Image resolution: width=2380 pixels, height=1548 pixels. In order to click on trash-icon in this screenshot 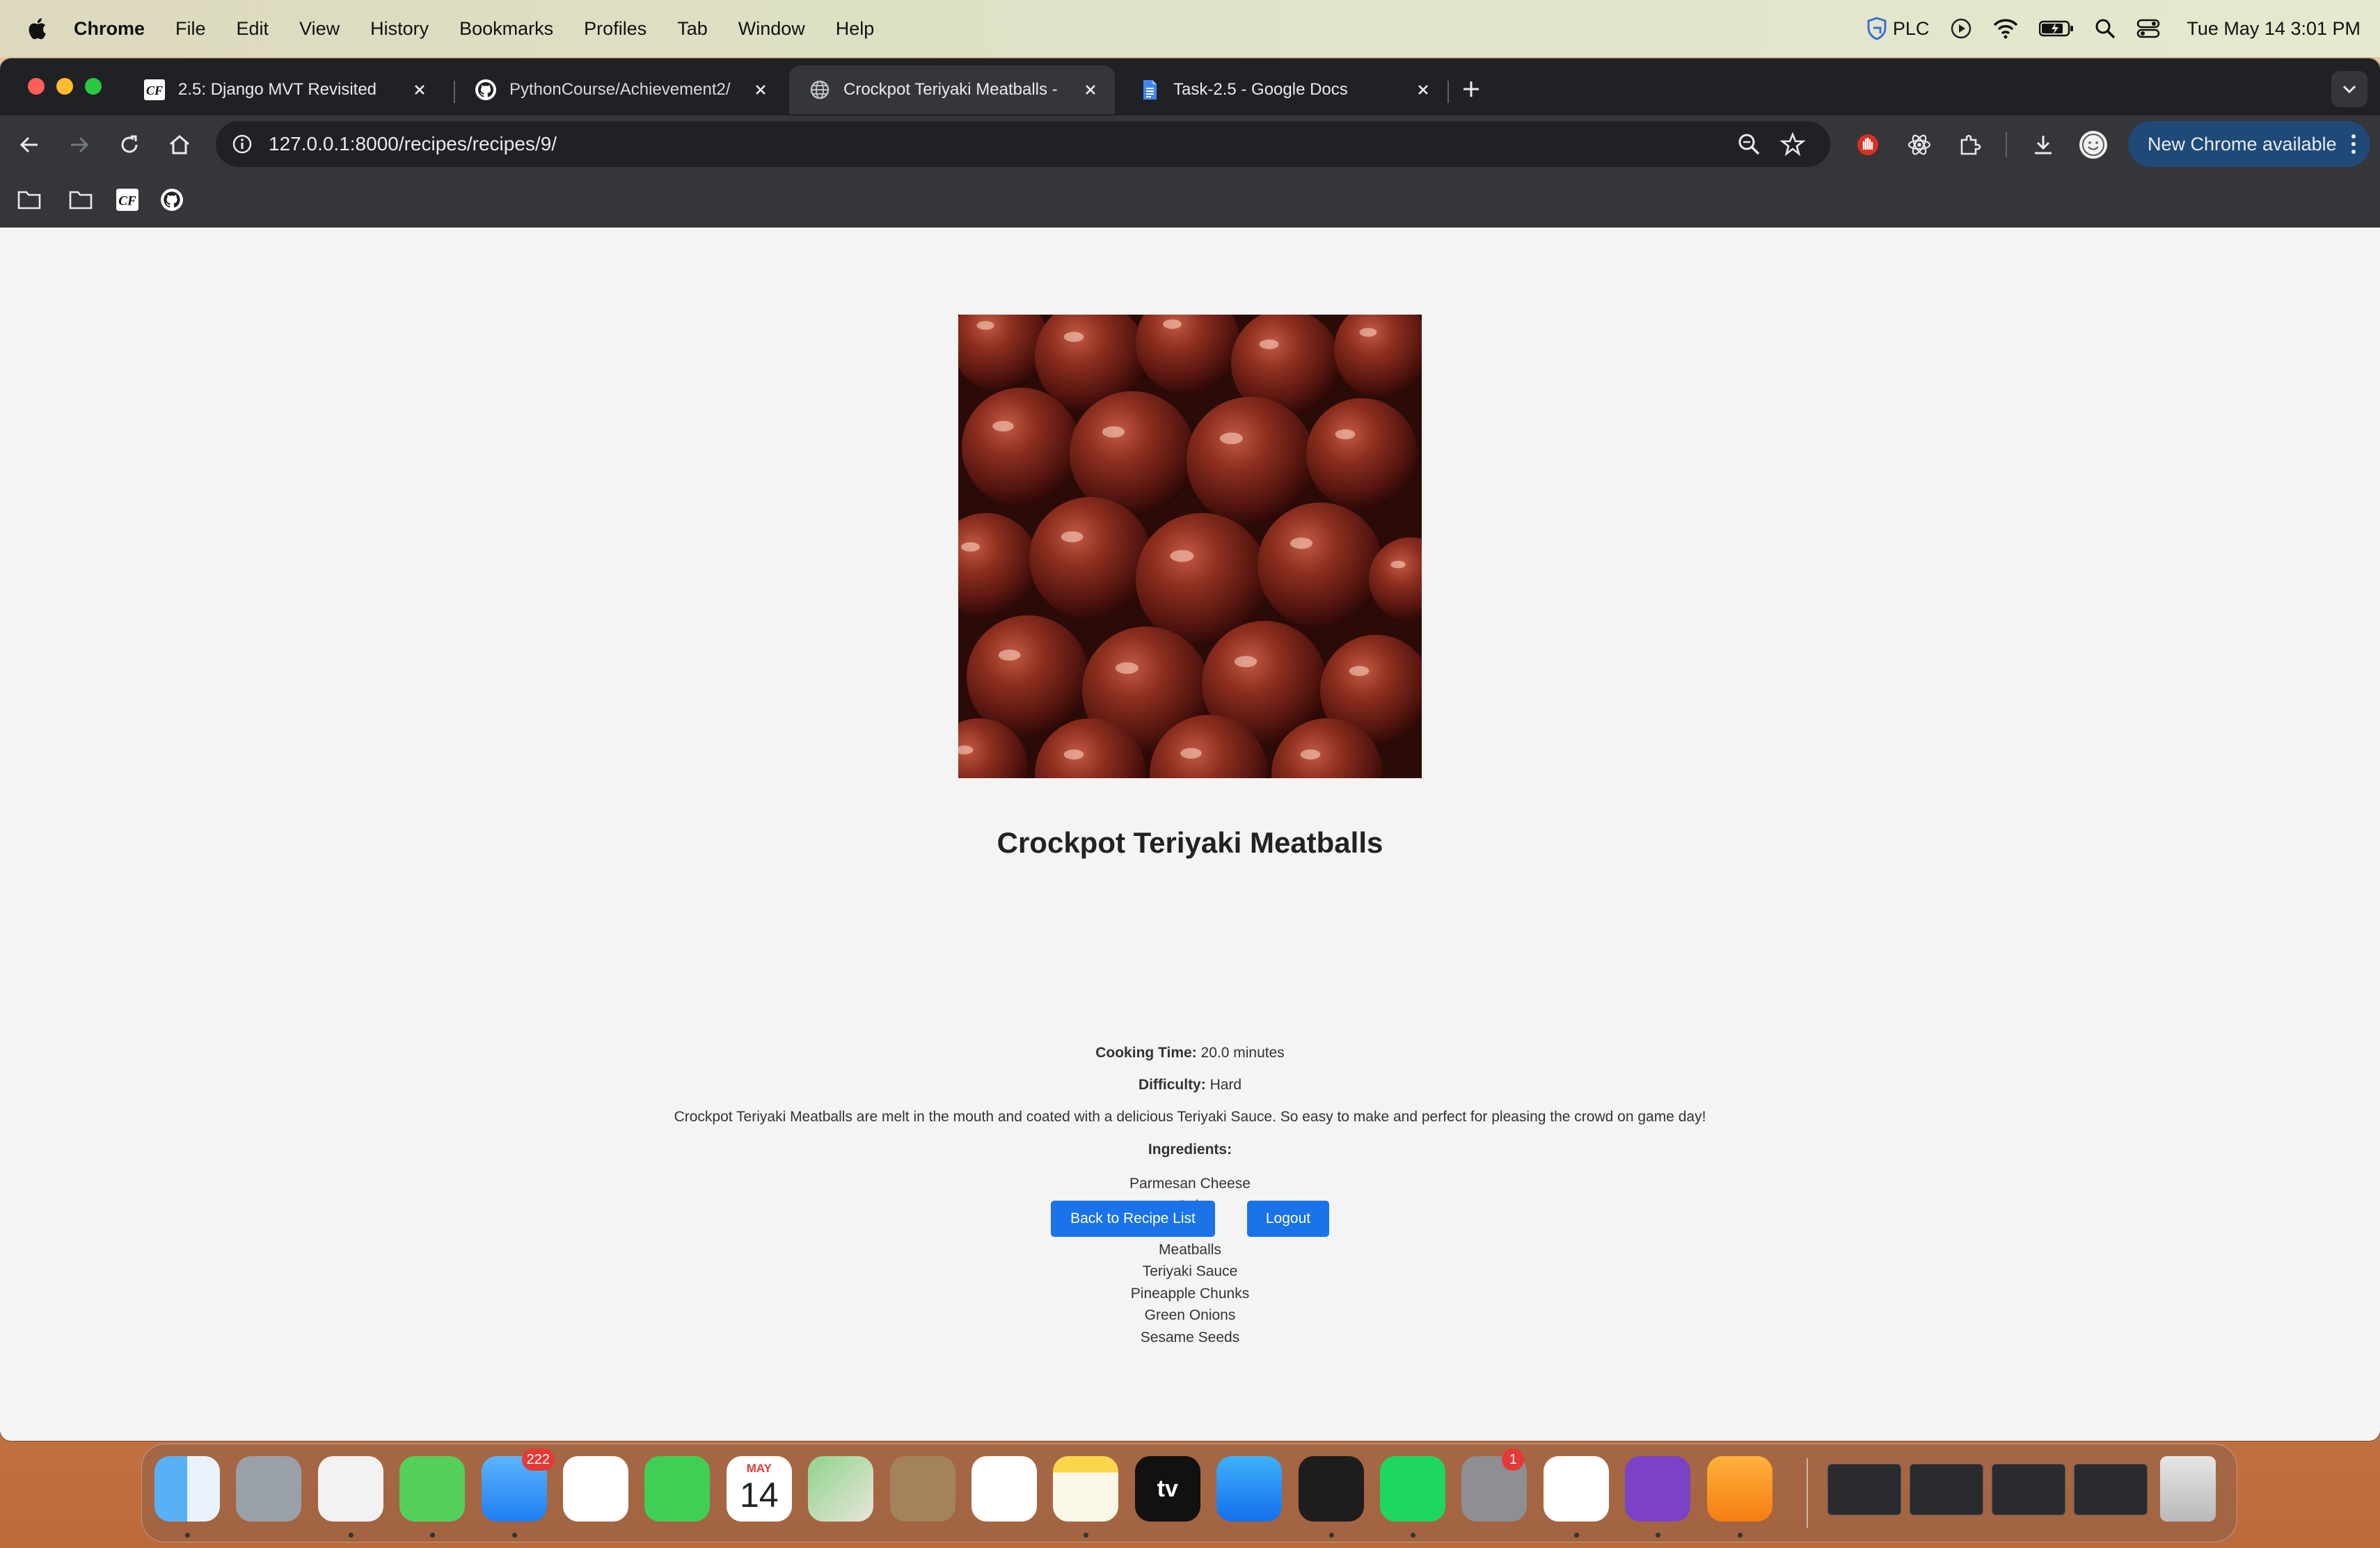, I will do `click(2188, 1489)`.